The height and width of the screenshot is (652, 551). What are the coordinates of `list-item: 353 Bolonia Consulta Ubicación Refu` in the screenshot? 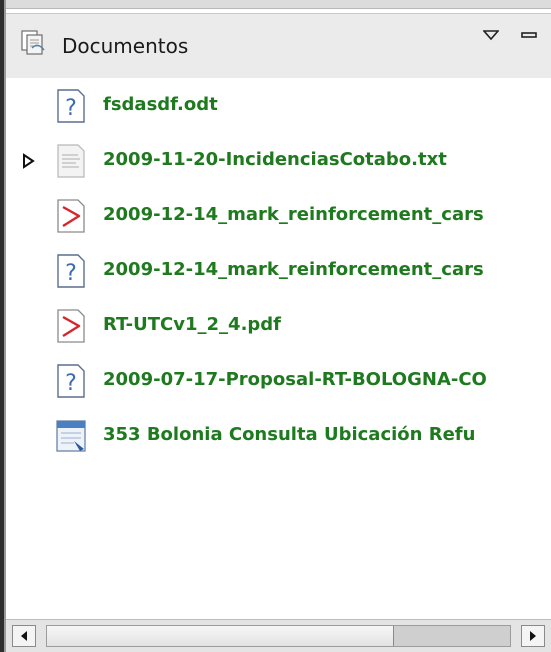 It's located at (278, 436).